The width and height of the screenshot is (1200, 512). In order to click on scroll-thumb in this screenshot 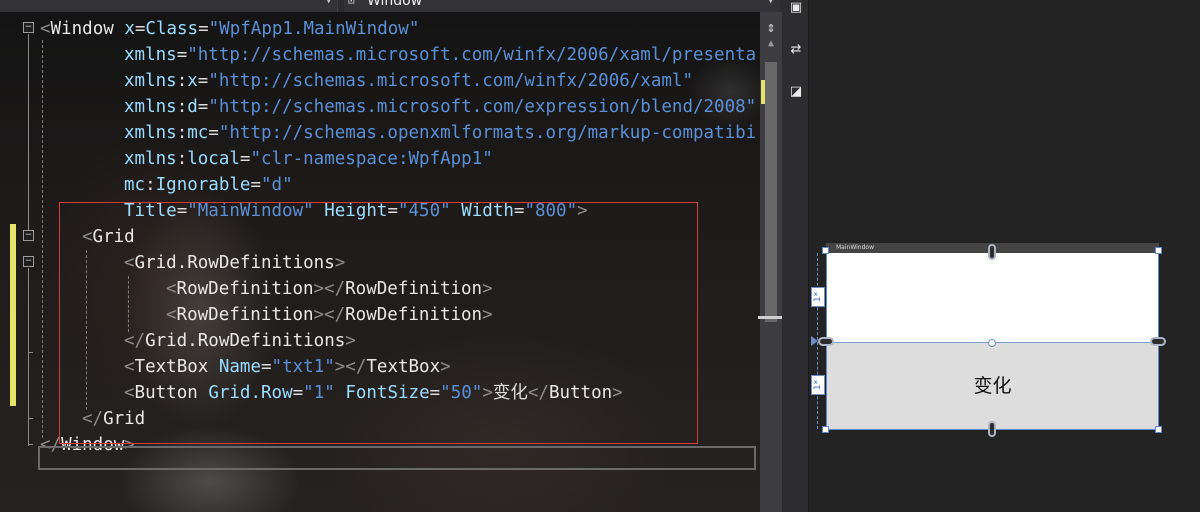, I will do `click(771, 192)`.